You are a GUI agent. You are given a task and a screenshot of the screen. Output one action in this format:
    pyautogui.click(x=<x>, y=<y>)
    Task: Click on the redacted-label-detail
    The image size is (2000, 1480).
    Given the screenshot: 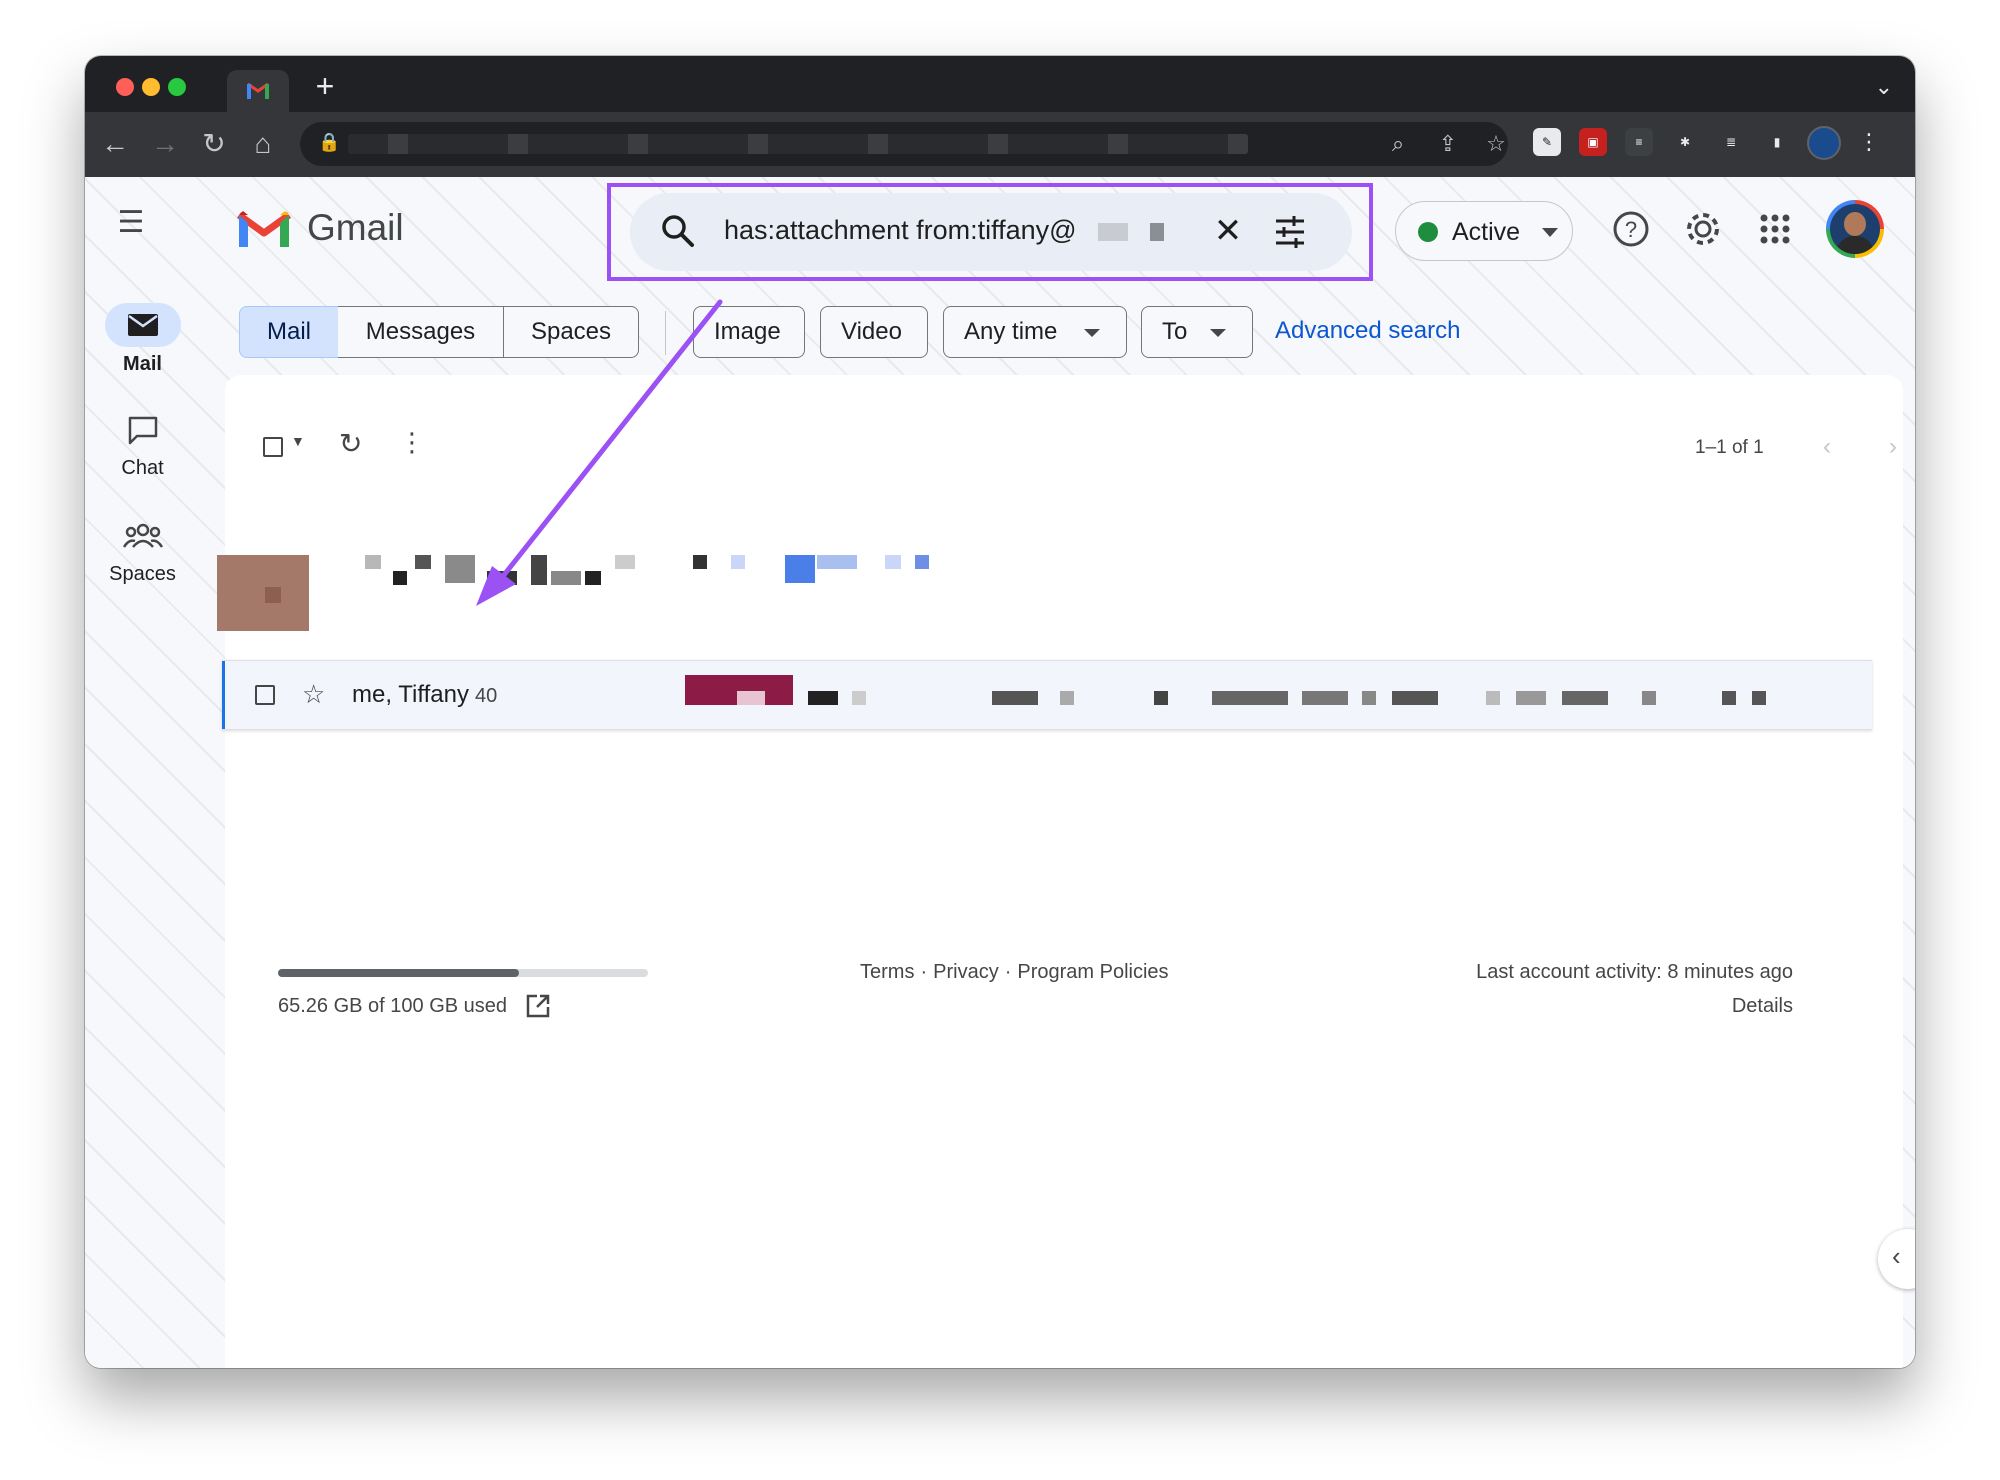 What is the action you would take?
    pyautogui.click(x=751, y=698)
    